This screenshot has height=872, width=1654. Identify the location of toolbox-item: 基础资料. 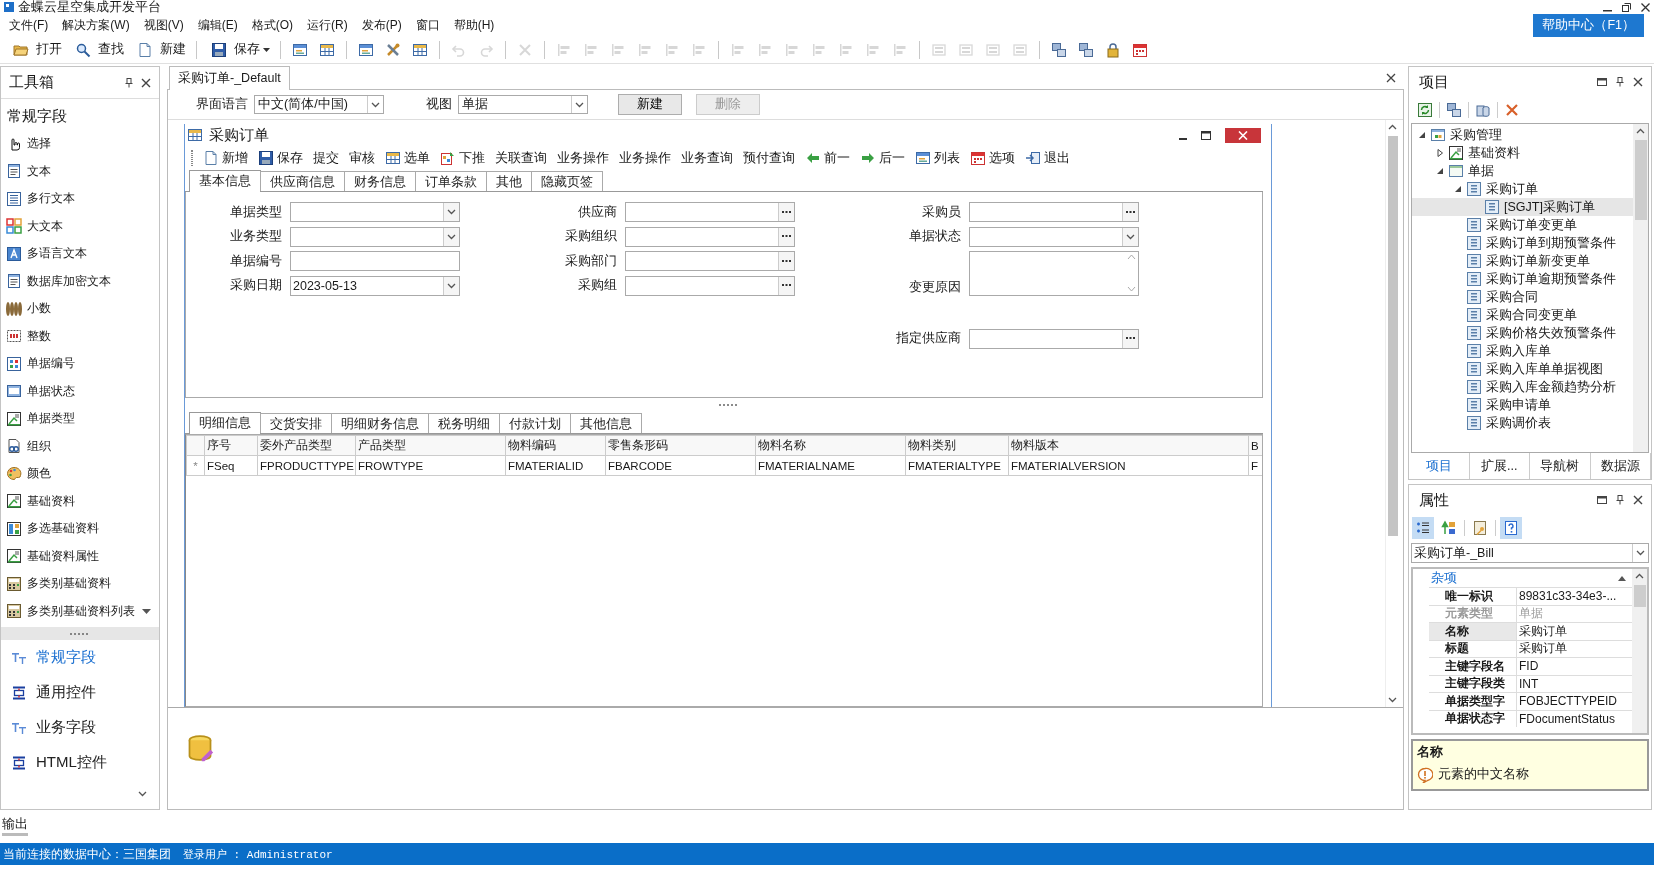
(80, 501).